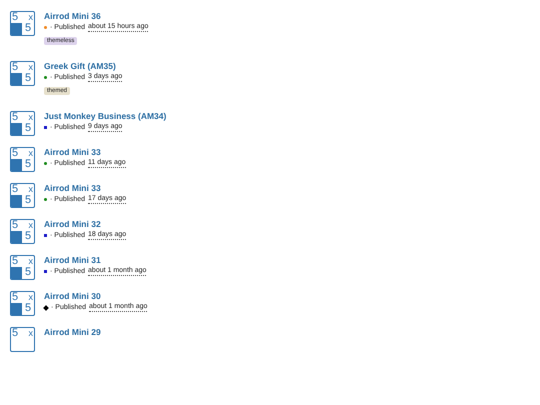  What do you see at coordinates (105, 116) in the screenshot?
I see `puzzle-title-link: Just Monkey Business (AM34)` at bounding box center [105, 116].